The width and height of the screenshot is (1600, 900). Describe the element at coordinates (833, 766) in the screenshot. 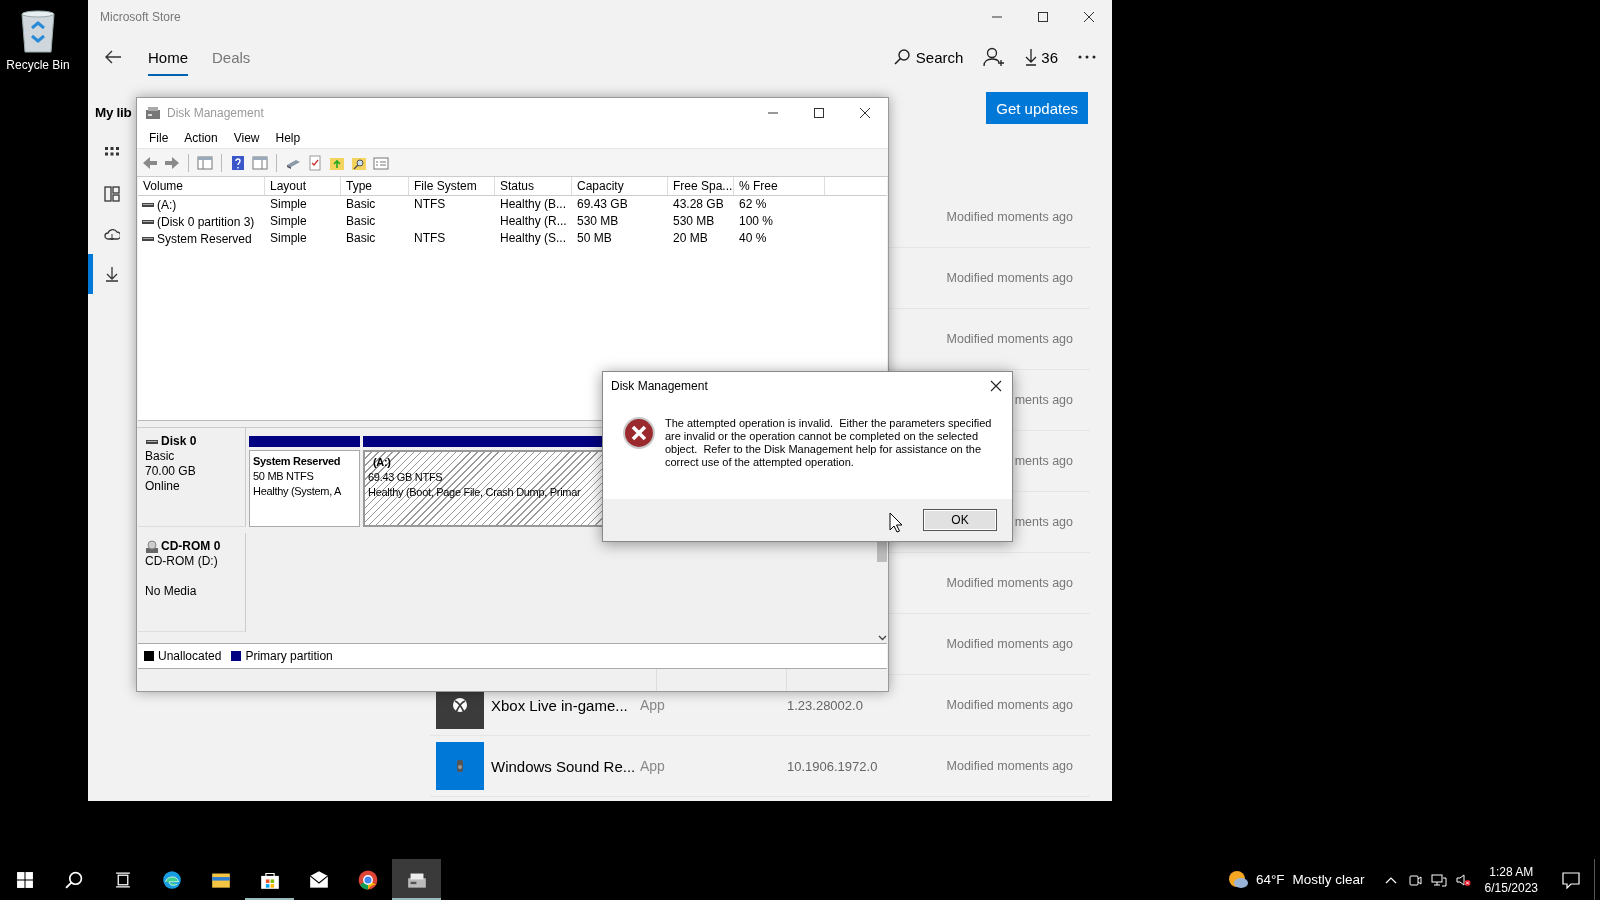

I see `app-version: 10.1906.1972.0` at that location.